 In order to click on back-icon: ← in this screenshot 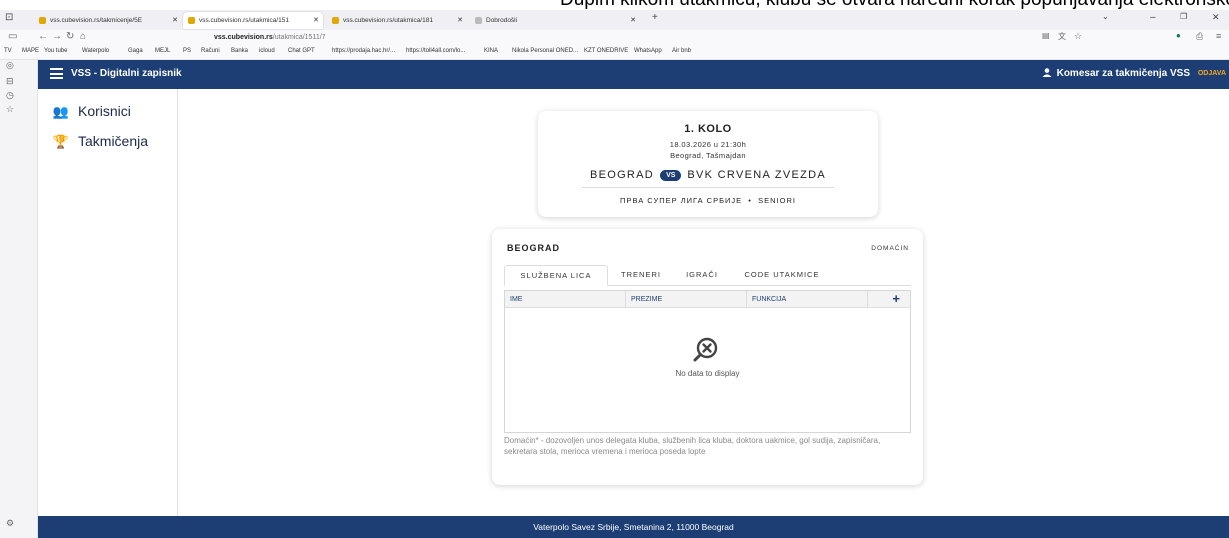, I will do `click(43, 36)`.